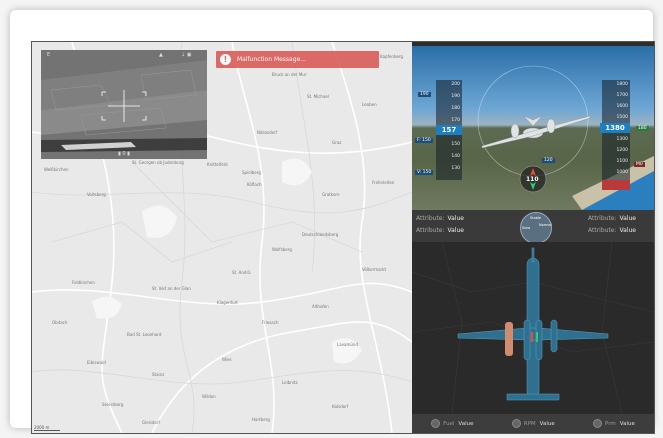 This screenshot has height=438, width=663. I want to click on map-place-label: Althofen, so click(320, 306).